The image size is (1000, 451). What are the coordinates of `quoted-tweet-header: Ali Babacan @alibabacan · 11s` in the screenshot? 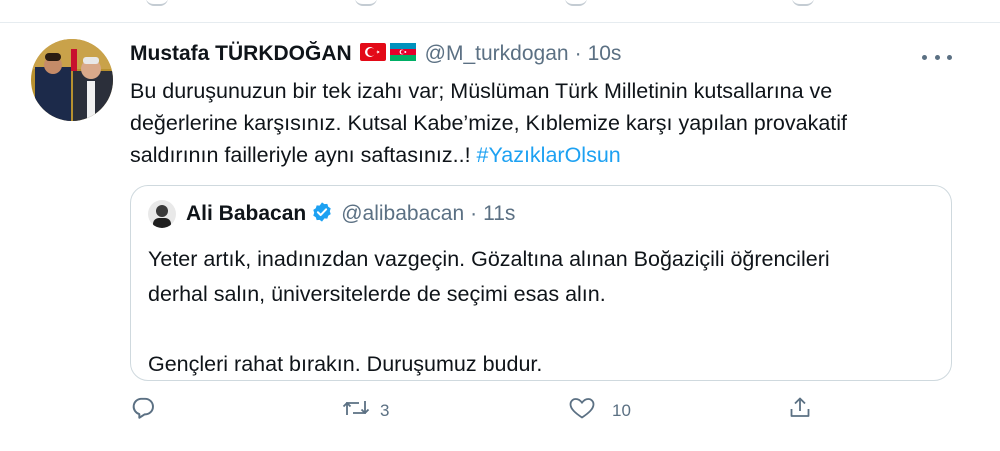 It's located at (331, 214).